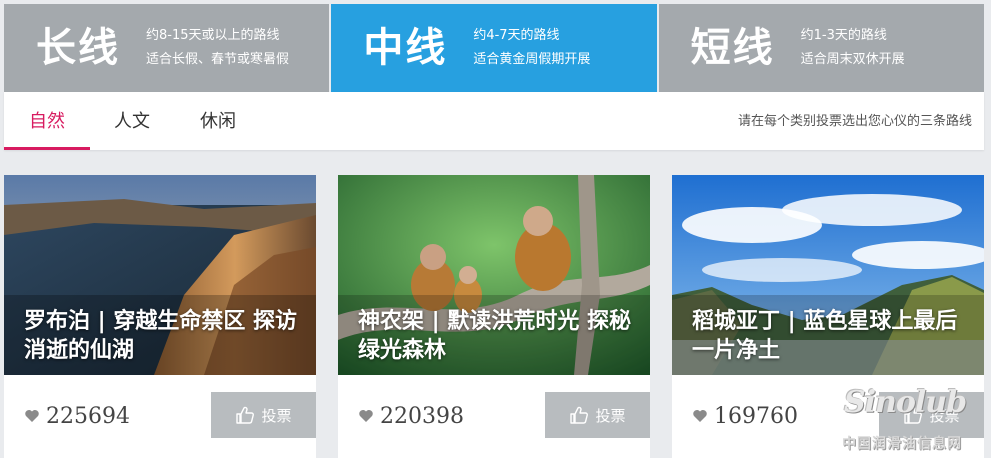 The height and width of the screenshot is (458, 991). What do you see at coordinates (532, 59) in the screenshot?
I see `tab-medium-desc-suitable: 适合黄金周假期开展` at bounding box center [532, 59].